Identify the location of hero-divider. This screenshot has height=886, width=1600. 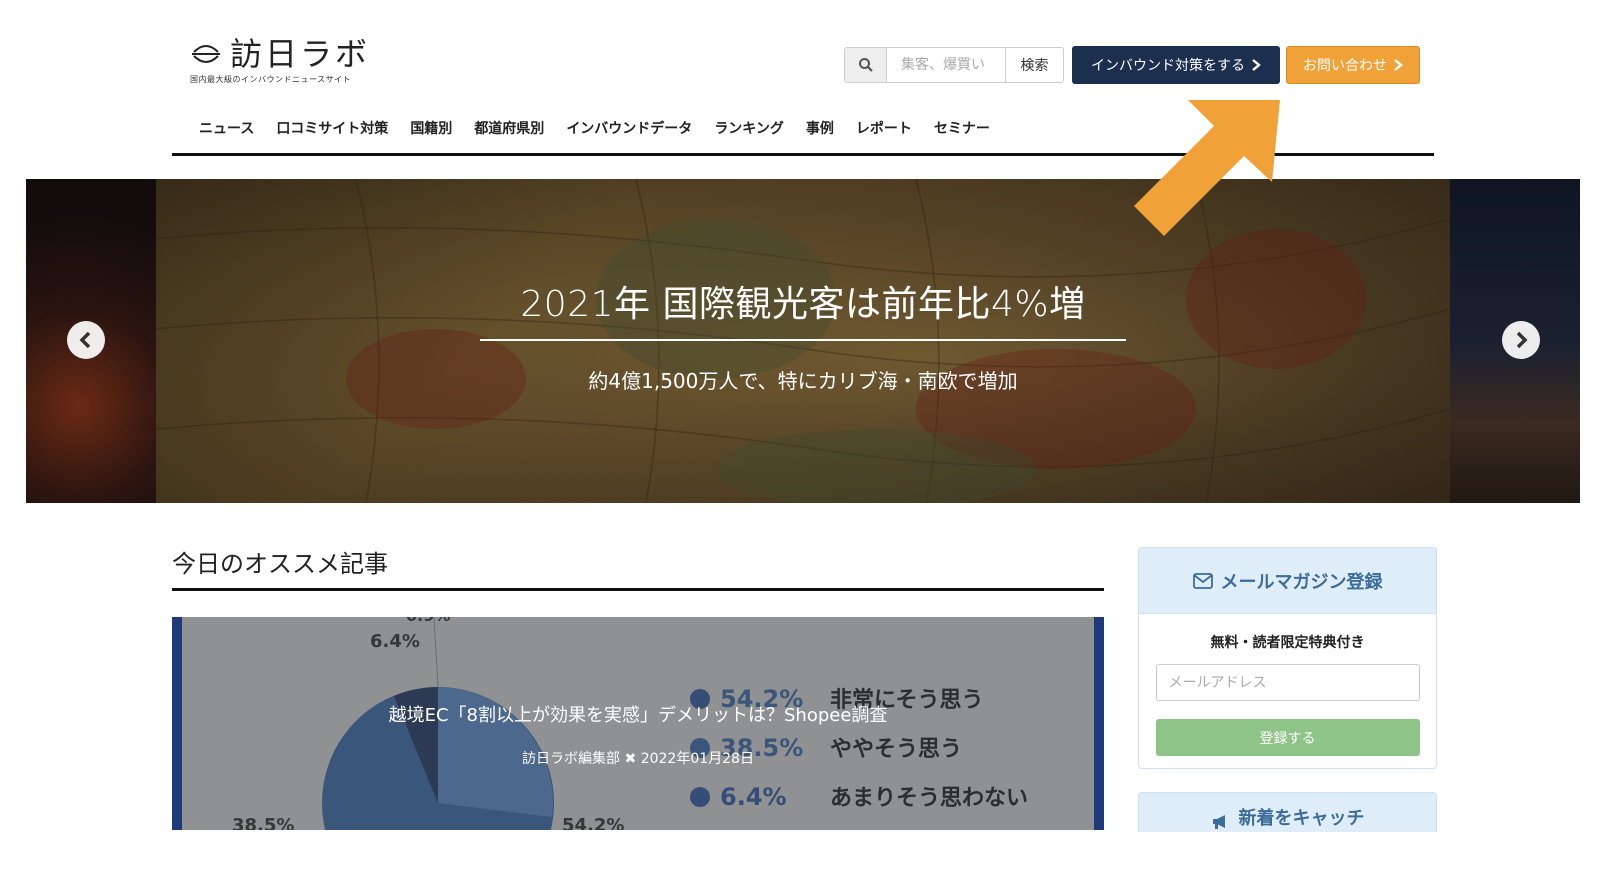
(803, 340).